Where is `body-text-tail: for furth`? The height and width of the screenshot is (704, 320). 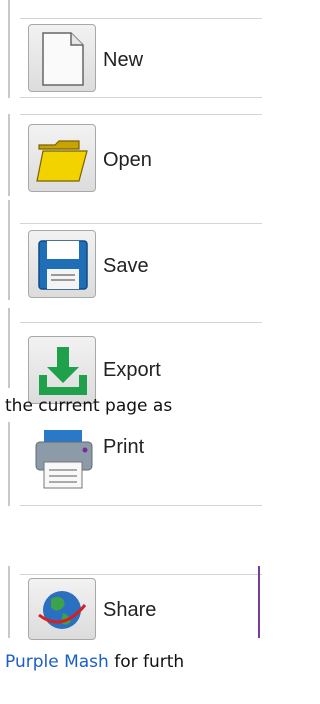 body-text-tail: for furth is located at coordinates (146, 662).